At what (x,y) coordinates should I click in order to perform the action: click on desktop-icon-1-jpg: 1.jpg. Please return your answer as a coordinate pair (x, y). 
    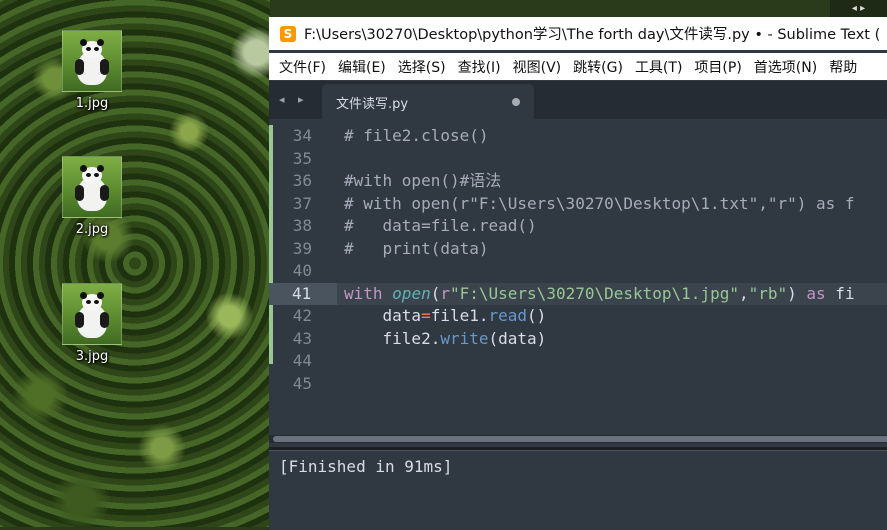
    Looking at the image, I should click on (92, 70).